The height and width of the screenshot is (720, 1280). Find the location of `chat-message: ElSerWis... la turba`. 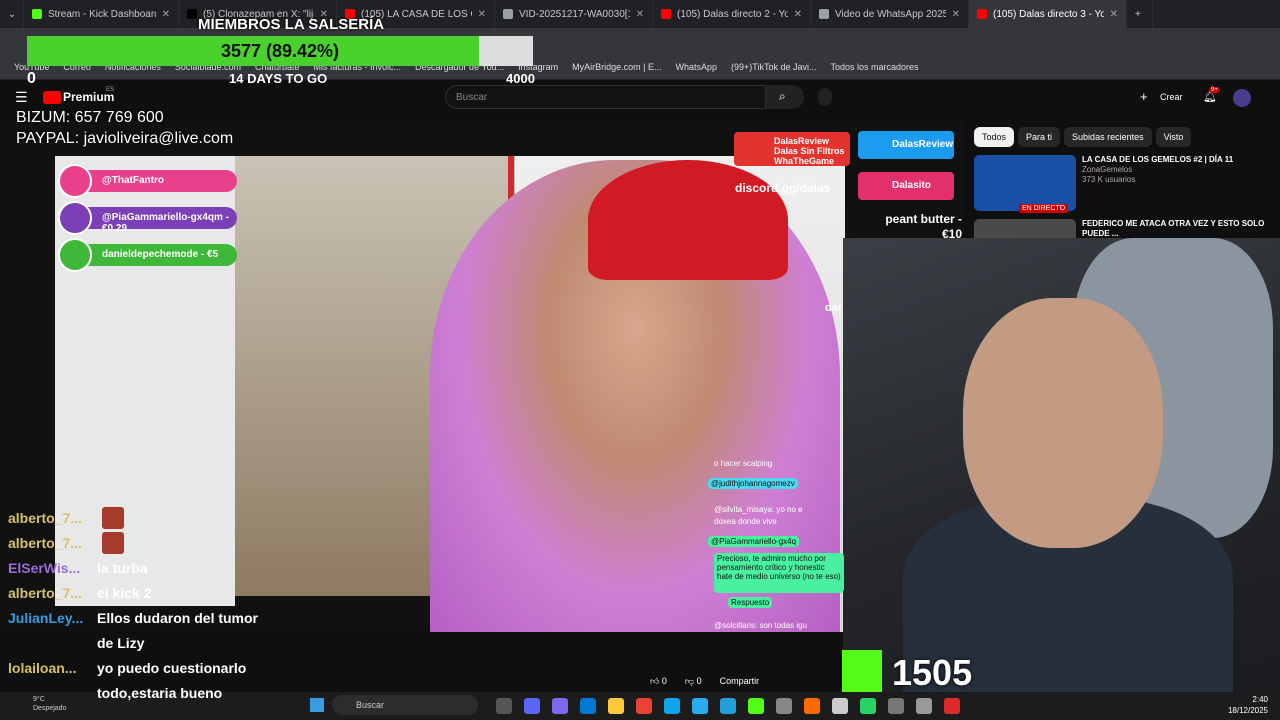

chat-message: ElSerWis... la turba is located at coordinates (137, 567).